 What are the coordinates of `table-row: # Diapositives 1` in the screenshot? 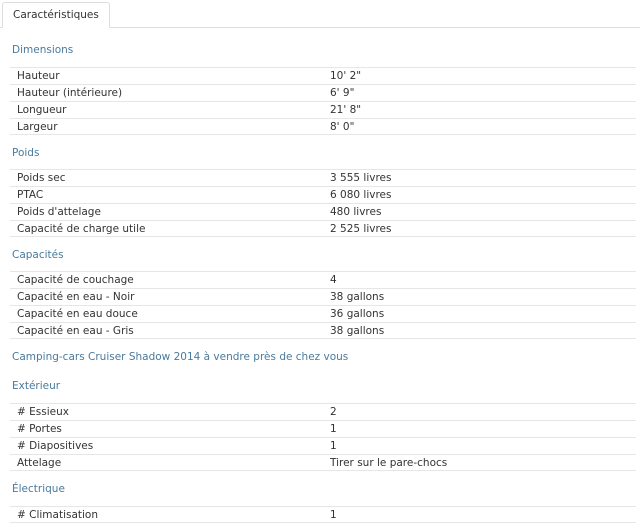 It's located at (323, 445).